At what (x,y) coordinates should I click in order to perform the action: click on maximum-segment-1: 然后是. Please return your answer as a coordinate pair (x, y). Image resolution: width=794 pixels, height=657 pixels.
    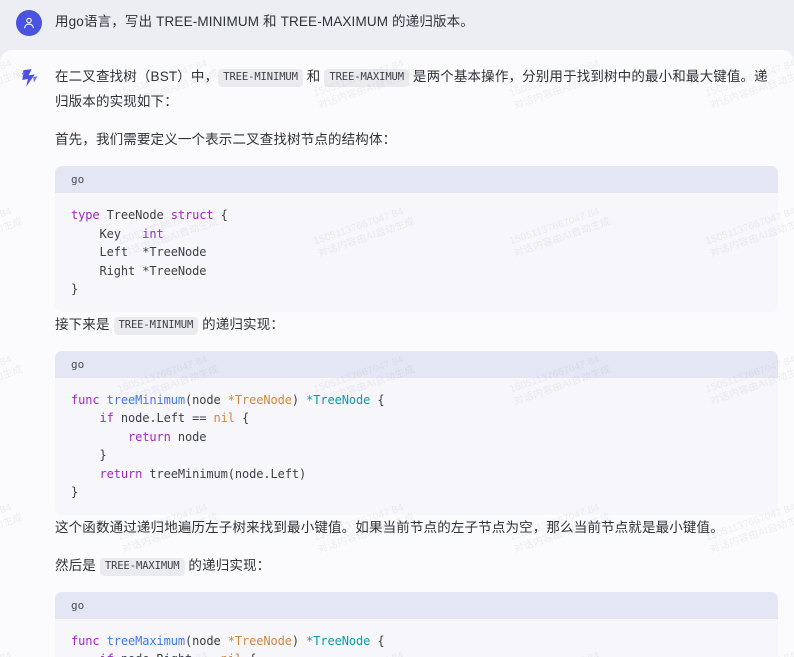
    Looking at the image, I should click on (77, 565).